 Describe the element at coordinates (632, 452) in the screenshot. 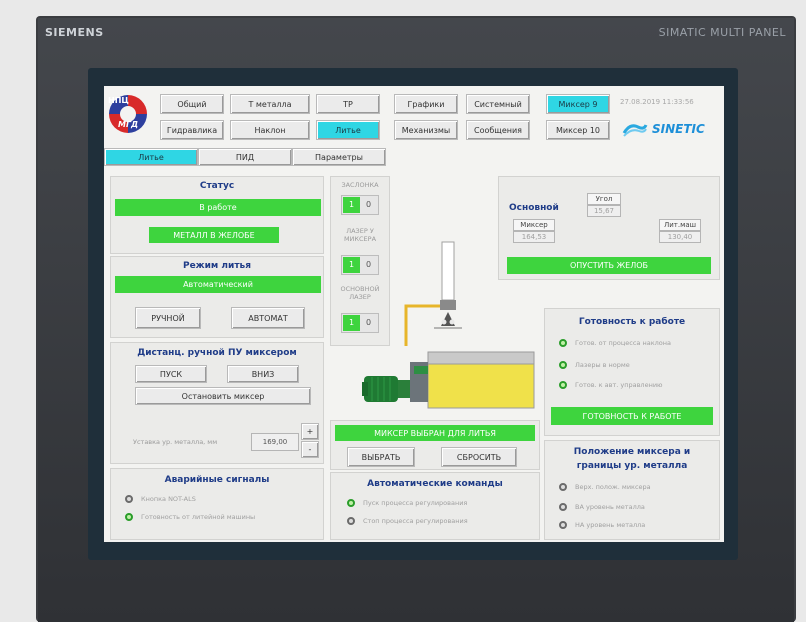

I see `position-title-1: Положение миксера и` at that location.